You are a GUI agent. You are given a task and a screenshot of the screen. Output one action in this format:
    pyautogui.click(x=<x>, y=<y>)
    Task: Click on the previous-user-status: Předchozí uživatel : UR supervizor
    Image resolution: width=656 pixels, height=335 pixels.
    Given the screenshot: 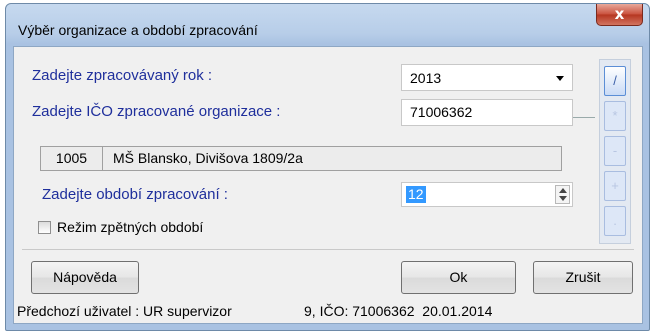 What is the action you would take?
    pyautogui.click(x=124, y=311)
    